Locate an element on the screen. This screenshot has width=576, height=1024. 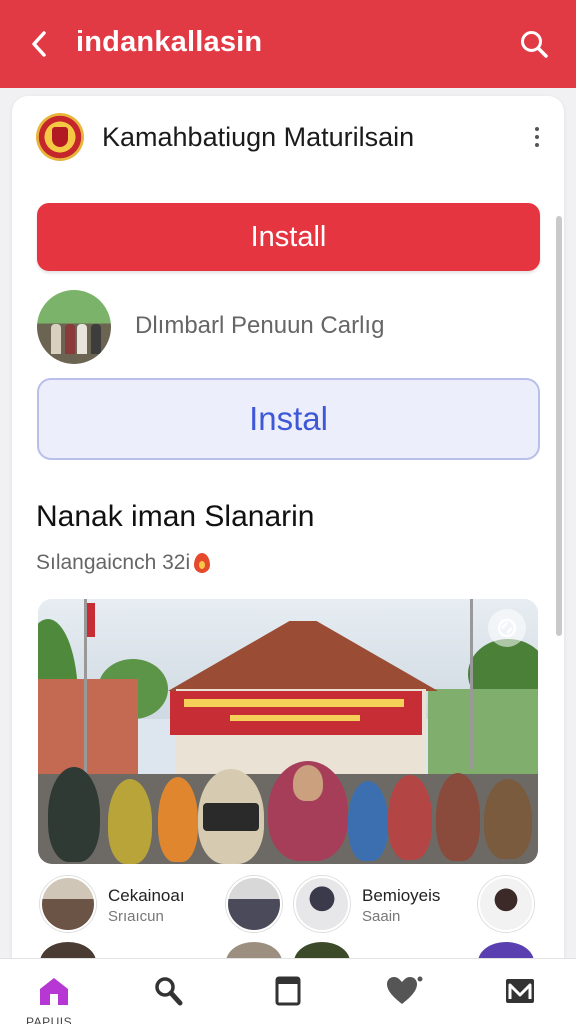
nav-saved is located at coordinates (288, 991).